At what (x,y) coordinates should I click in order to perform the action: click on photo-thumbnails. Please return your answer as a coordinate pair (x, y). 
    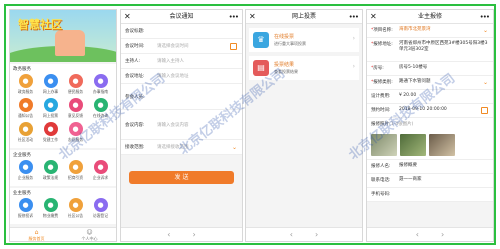
    Looking at the image, I should click on (430, 146).